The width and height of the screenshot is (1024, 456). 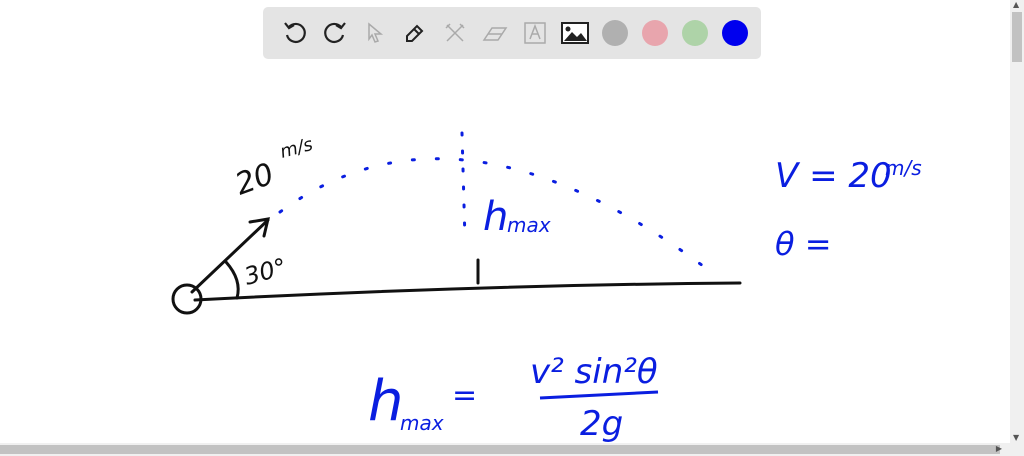 What do you see at coordinates (1017, 221) in the screenshot?
I see `vertical-scrollbar: ▲ ▼` at bounding box center [1017, 221].